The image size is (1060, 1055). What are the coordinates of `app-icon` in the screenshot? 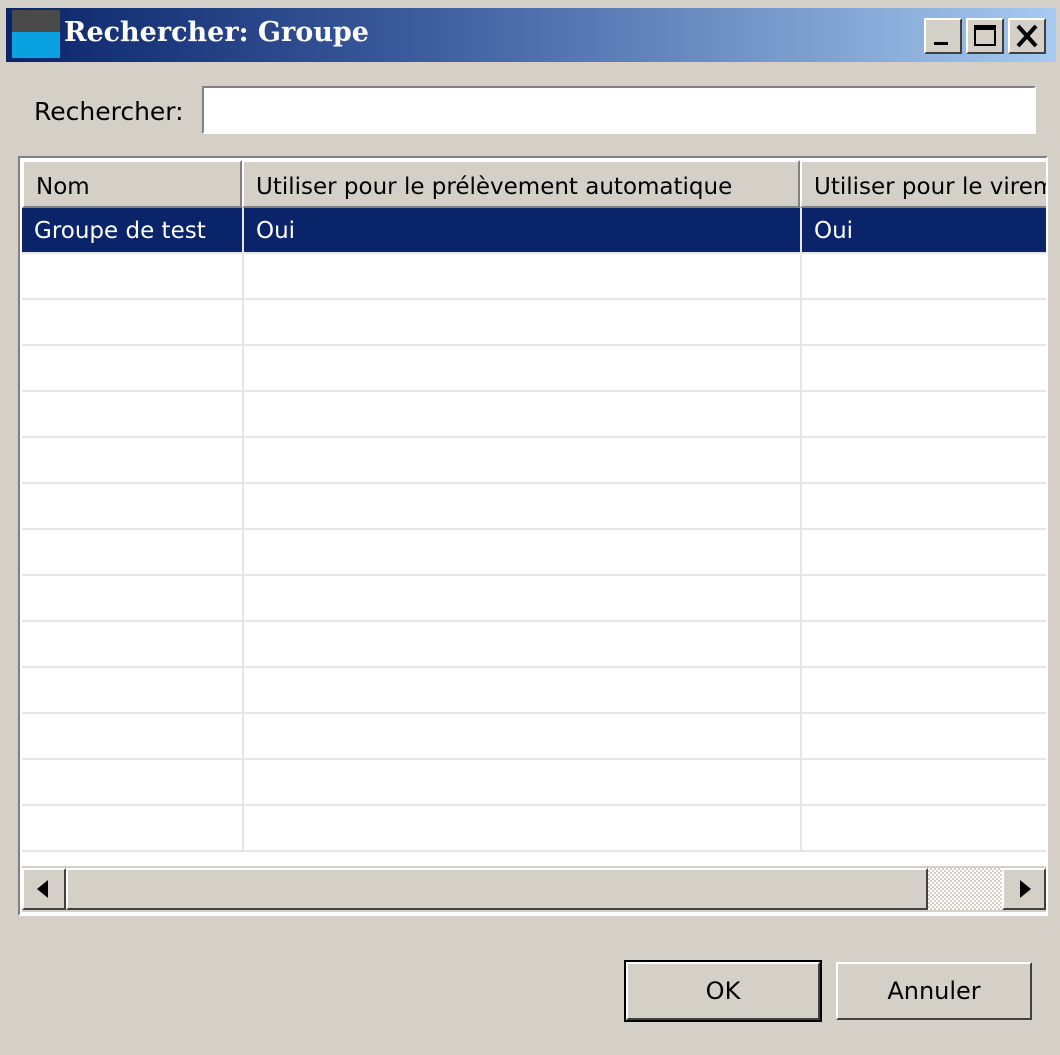 It's located at (36, 34).